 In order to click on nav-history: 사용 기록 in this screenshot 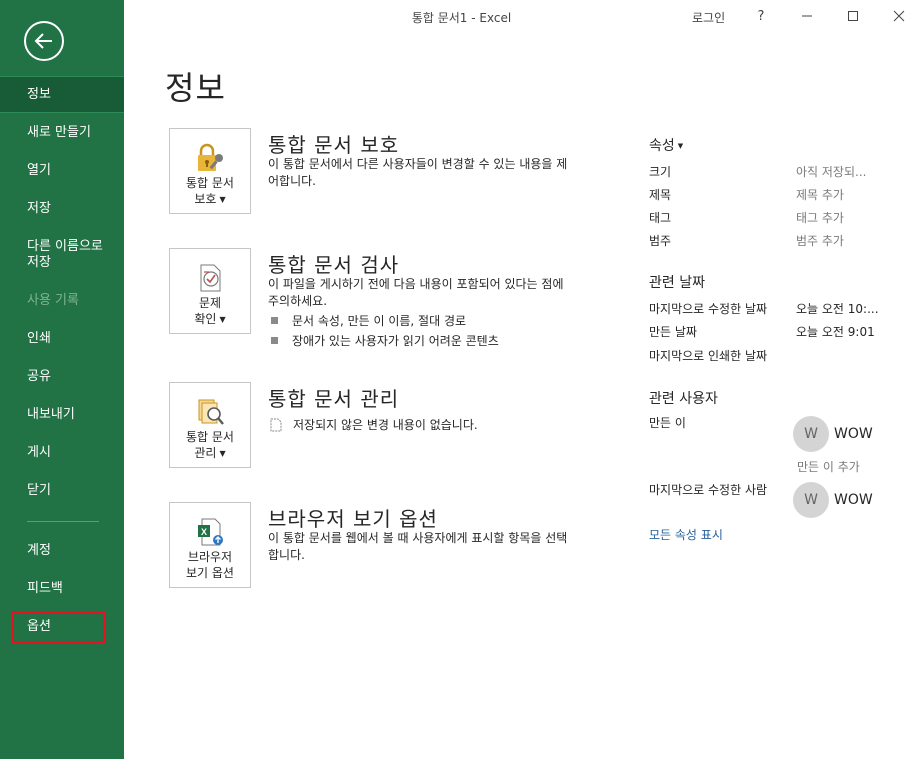, I will do `click(53, 300)`.